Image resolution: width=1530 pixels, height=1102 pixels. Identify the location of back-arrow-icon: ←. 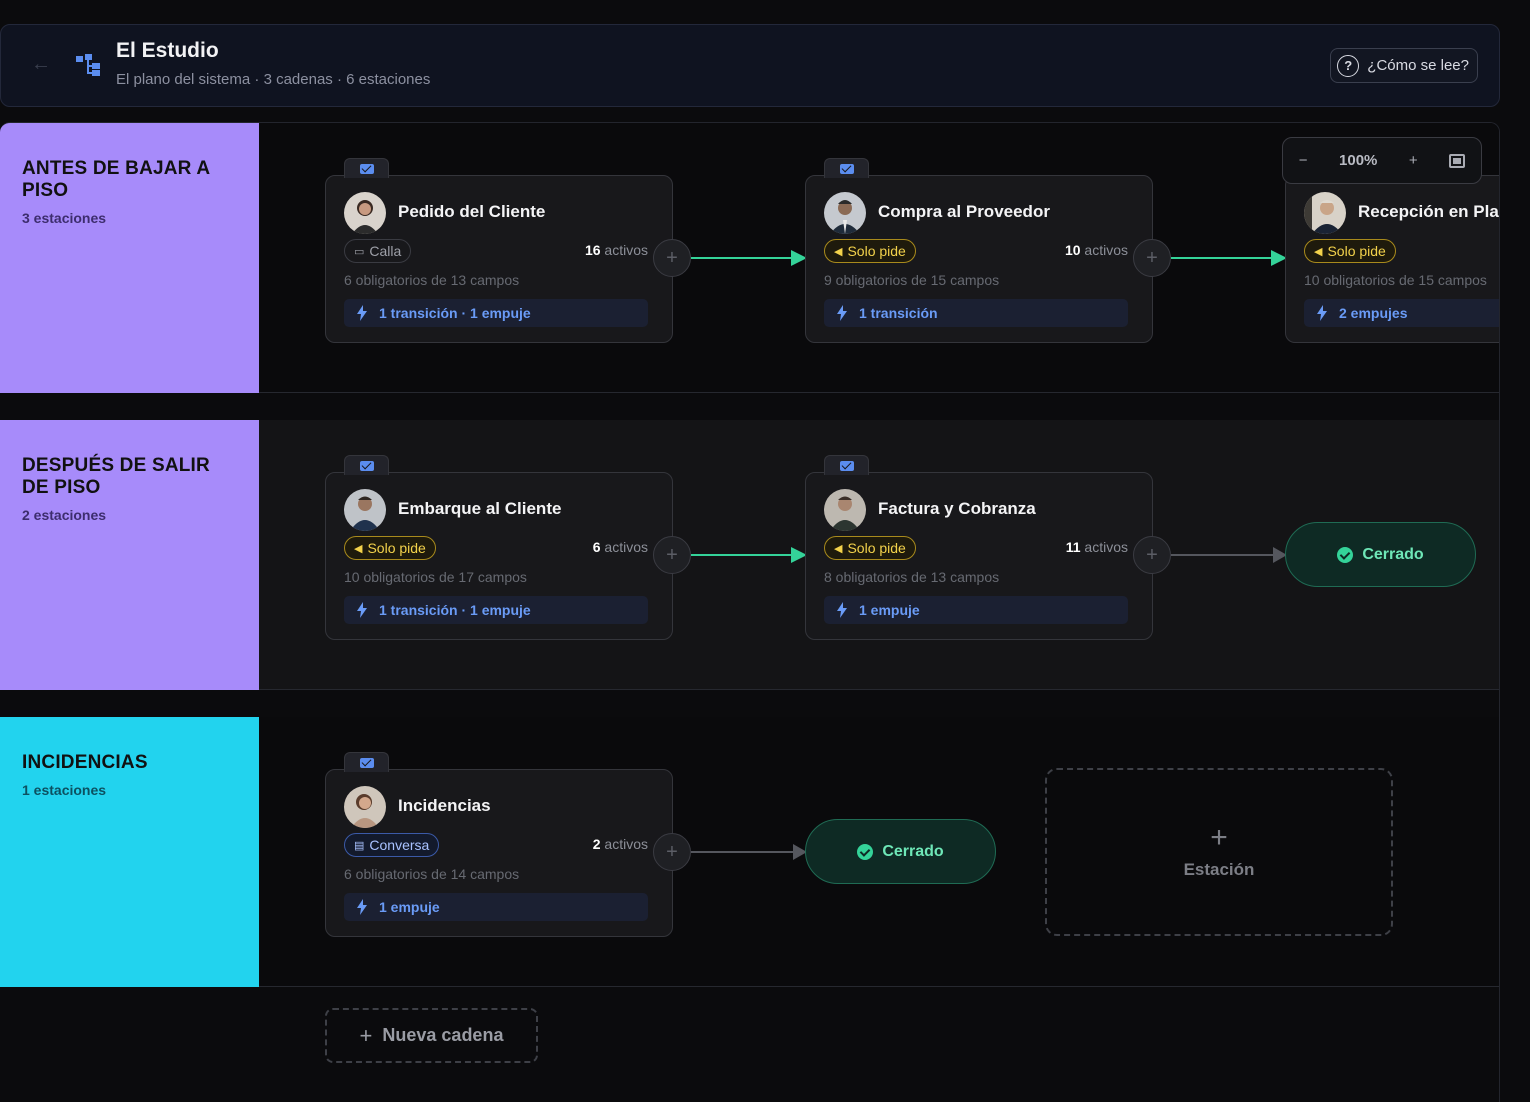
(41, 64).